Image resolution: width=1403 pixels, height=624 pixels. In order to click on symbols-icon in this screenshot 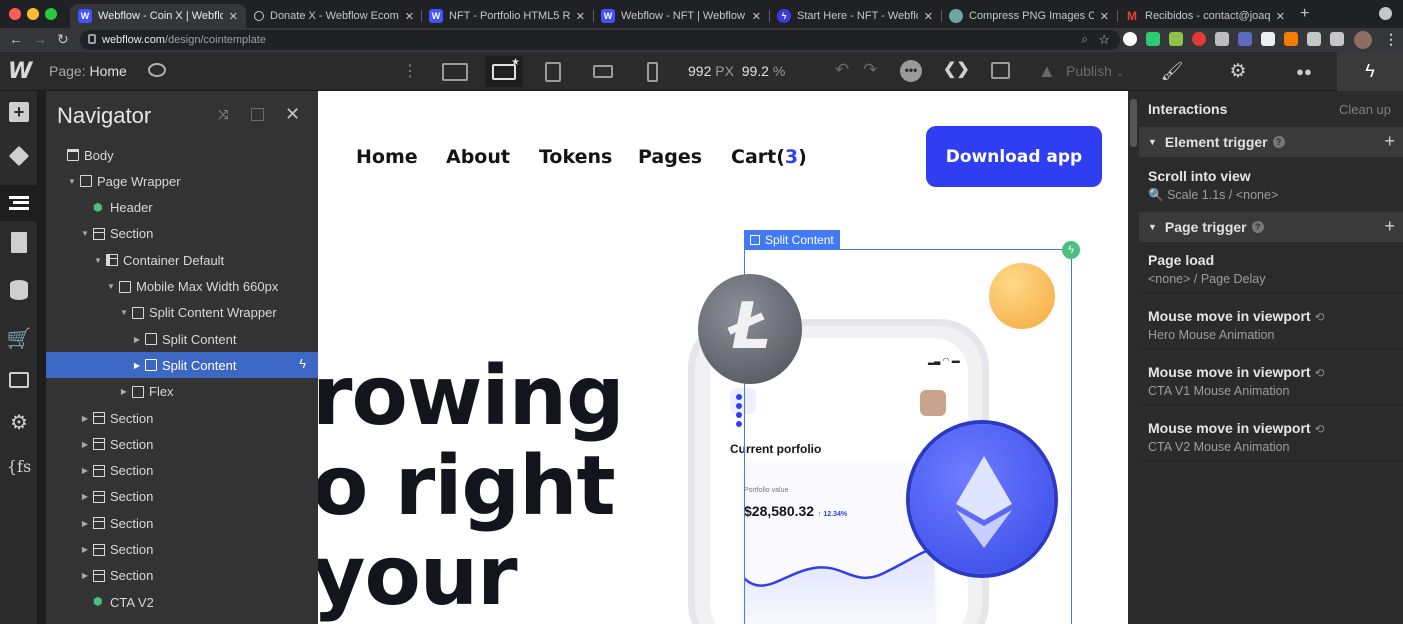, I will do `click(19, 156)`.